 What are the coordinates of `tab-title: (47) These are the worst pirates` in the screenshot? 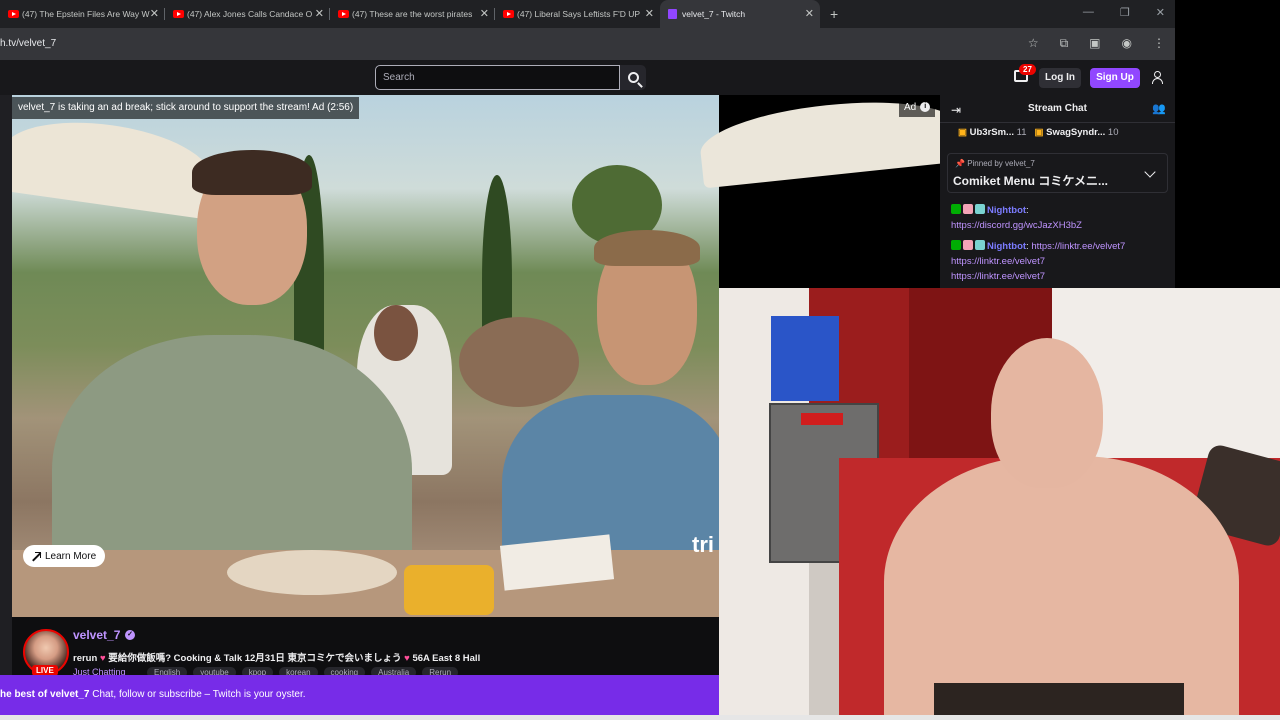 It's located at (412, 14).